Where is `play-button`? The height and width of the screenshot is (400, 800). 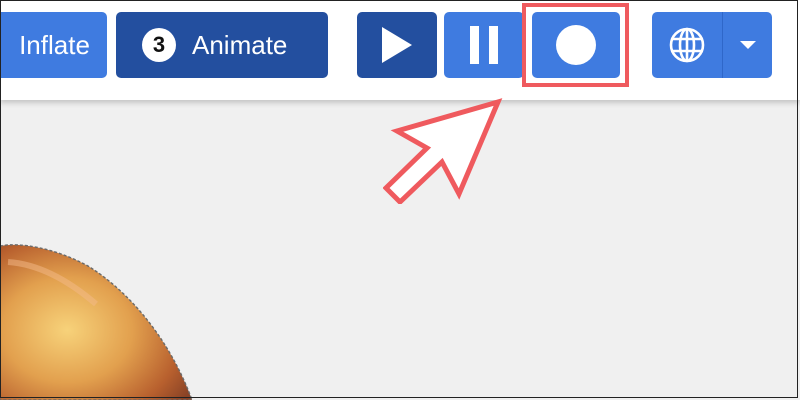
play-button is located at coordinates (397, 45).